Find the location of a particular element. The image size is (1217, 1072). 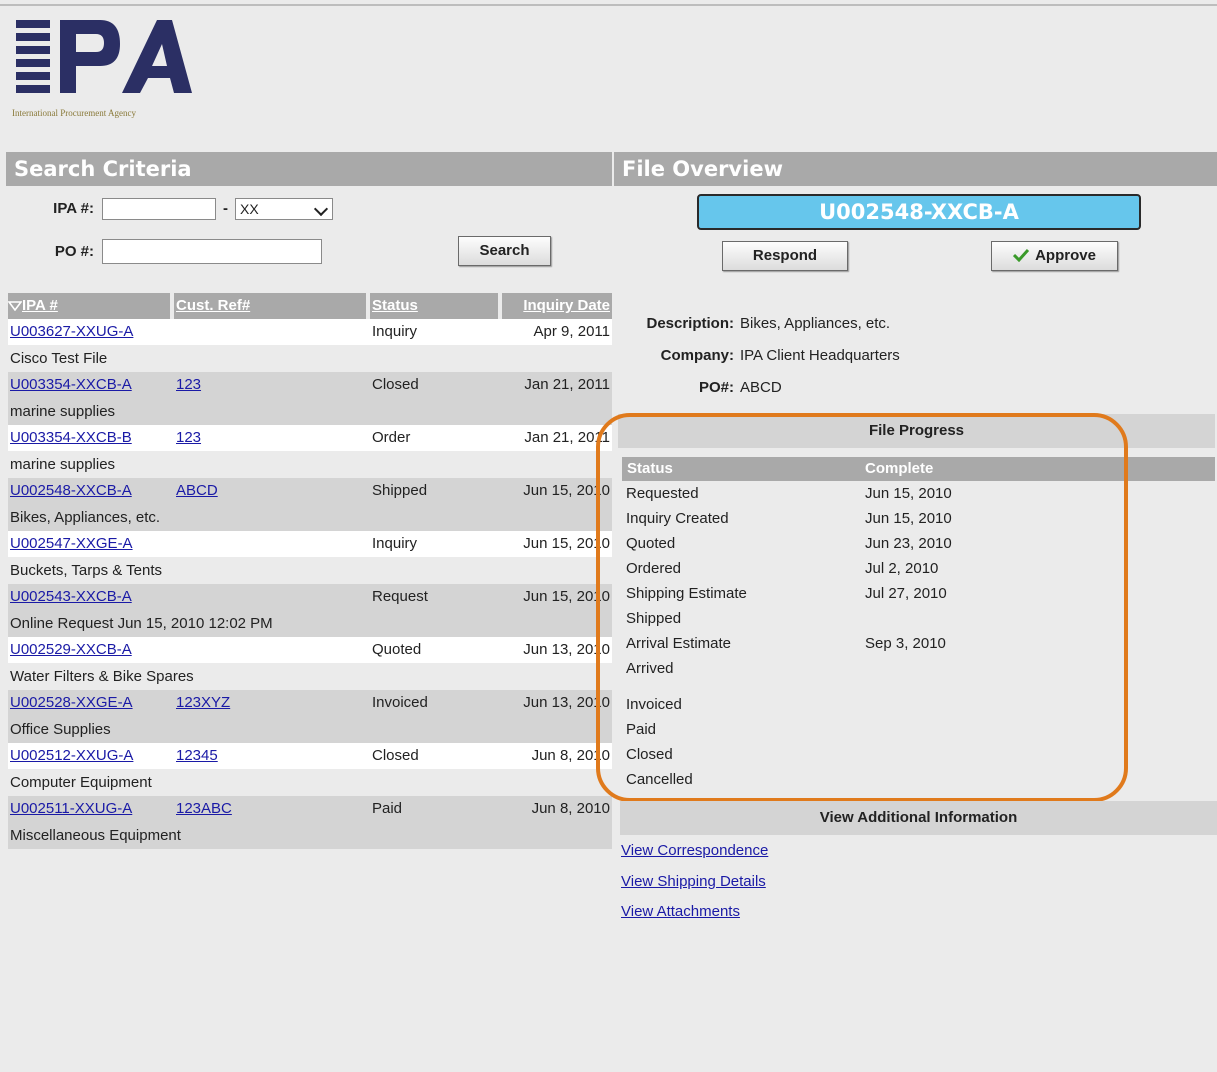

ipa-number-link: U002547-XXGE-A is located at coordinates (71, 543).